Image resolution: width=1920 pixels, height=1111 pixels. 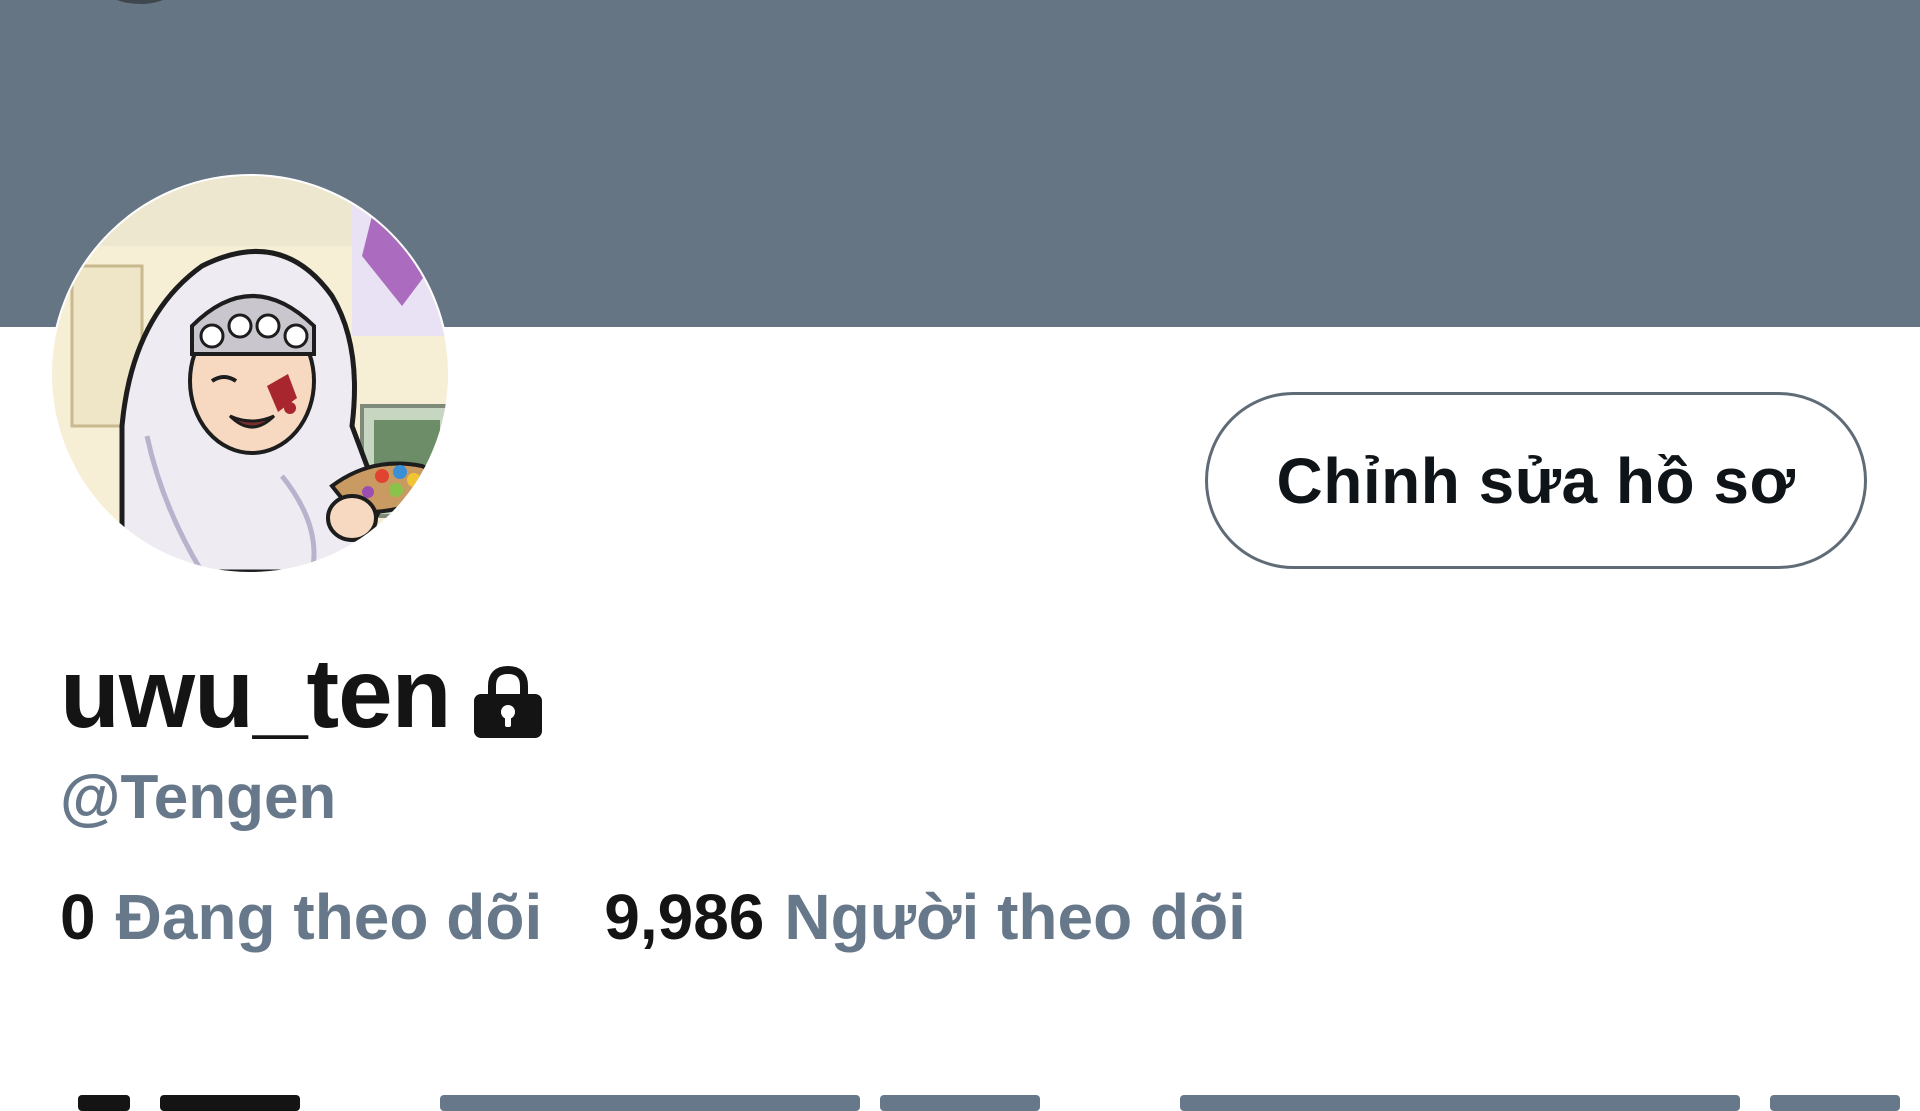 What do you see at coordinates (684, 917) in the screenshot?
I see `followers-count: 9,986` at bounding box center [684, 917].